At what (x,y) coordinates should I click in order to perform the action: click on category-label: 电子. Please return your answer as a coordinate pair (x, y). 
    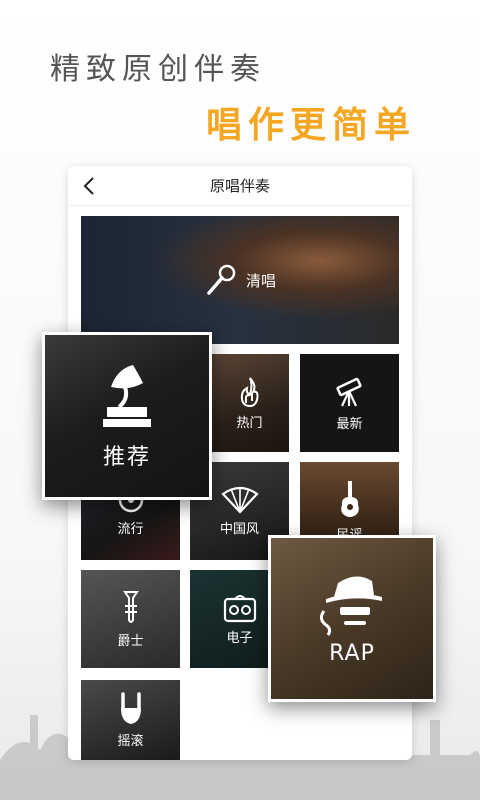
    Looking at the image, I should click on (239, 638).